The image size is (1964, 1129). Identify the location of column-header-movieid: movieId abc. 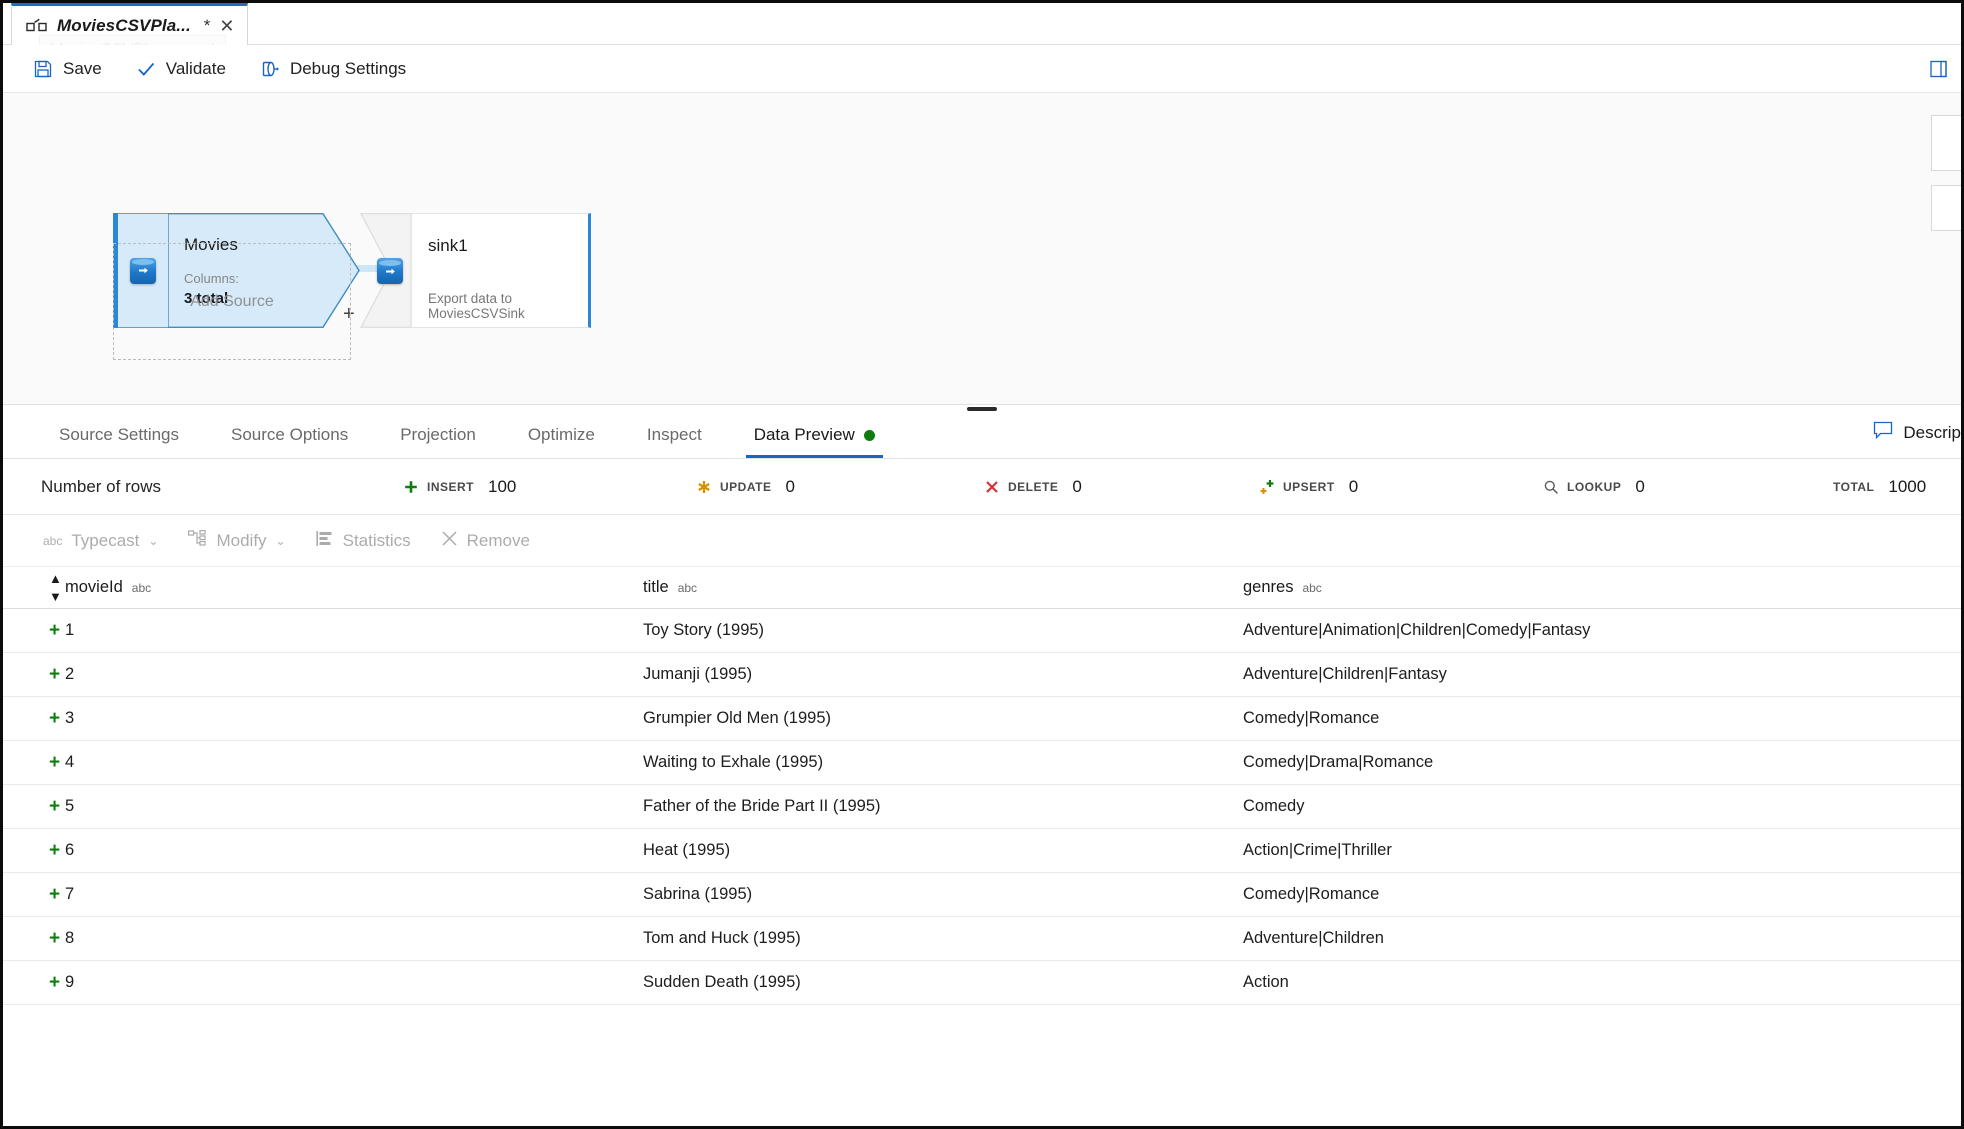
(354, 587).